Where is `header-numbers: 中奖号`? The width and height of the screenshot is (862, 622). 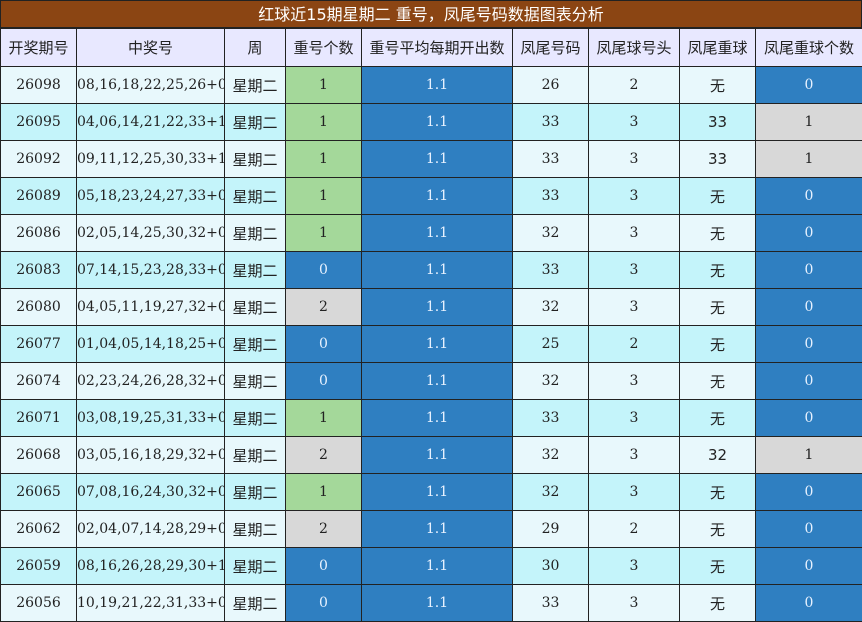
header-numbers: 中奖号 is located at coordinates (151, 48).